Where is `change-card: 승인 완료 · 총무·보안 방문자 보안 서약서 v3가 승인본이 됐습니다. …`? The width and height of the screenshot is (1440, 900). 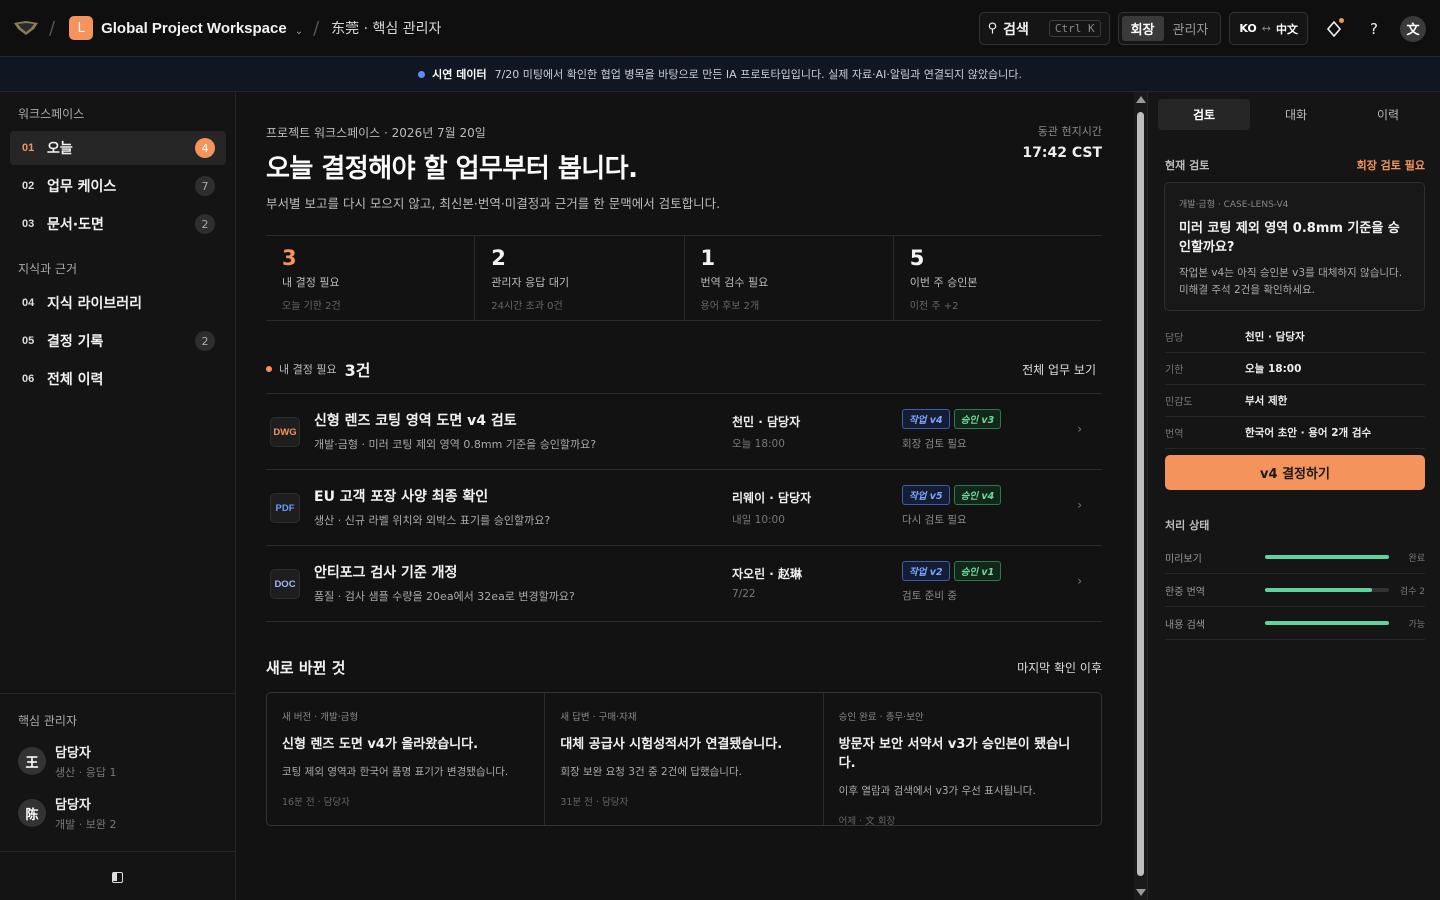 change-card: 승인 완료 · 총무·보안 방문자 보안 서약서 v3가 승인본이 됐습니다. … is located at coordinates (962, 760).